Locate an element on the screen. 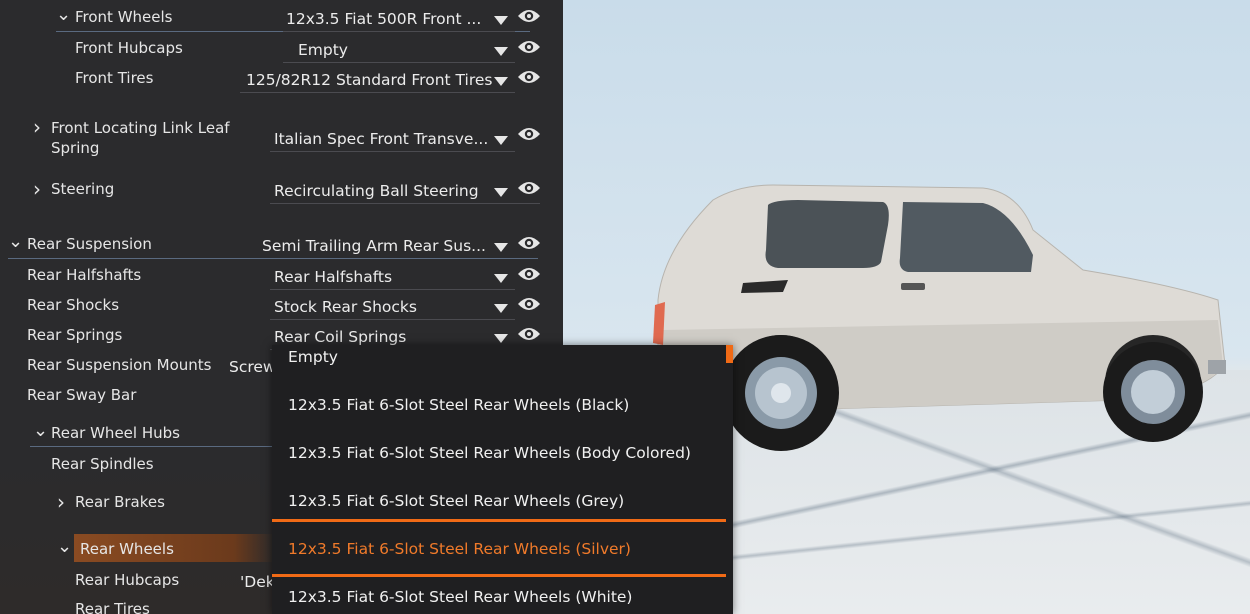 The width and height of the screenshot is (1250, 614). part-label: Front Hubcaps is located at coordinates (129, 48).